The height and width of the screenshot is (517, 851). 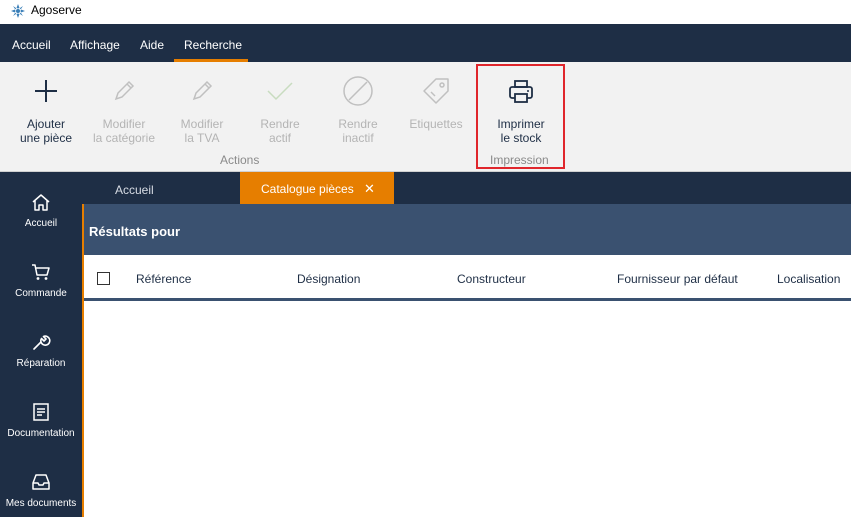 I want to click on plus-icon, so click(x=46, y=91).